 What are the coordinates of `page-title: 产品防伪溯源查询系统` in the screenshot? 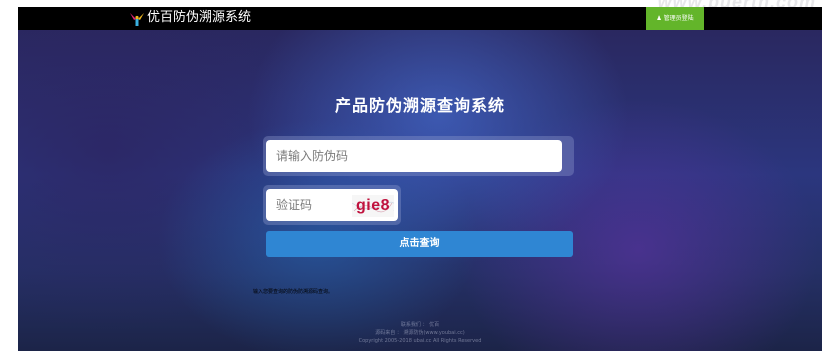 It's located at (419, 105).